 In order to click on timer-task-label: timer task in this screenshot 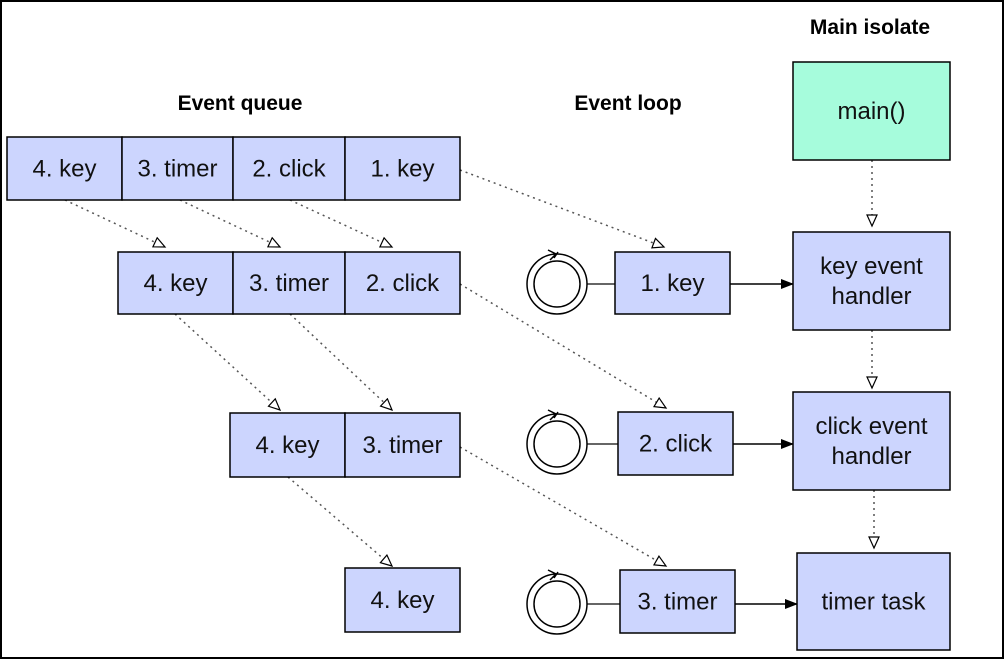, I will do `click(873, 602)`.